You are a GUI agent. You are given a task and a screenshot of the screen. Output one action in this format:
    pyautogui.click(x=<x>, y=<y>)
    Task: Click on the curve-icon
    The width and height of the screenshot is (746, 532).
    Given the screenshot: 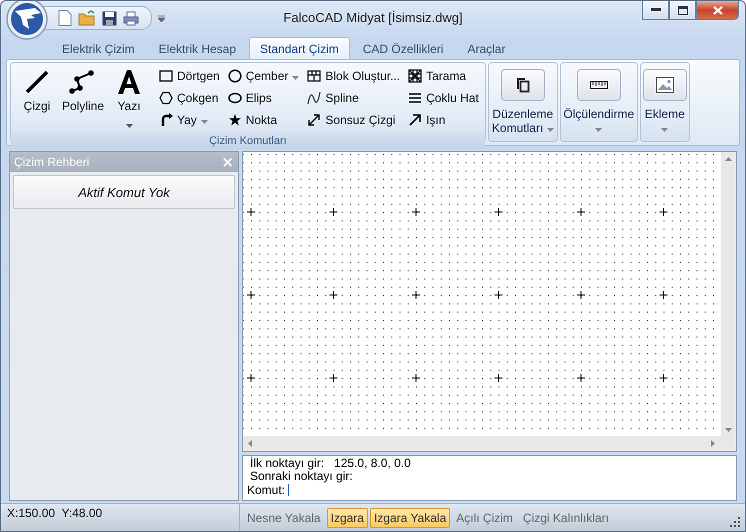 What is the action you would take?
    pyautogui.click(x=314, y=98)
    